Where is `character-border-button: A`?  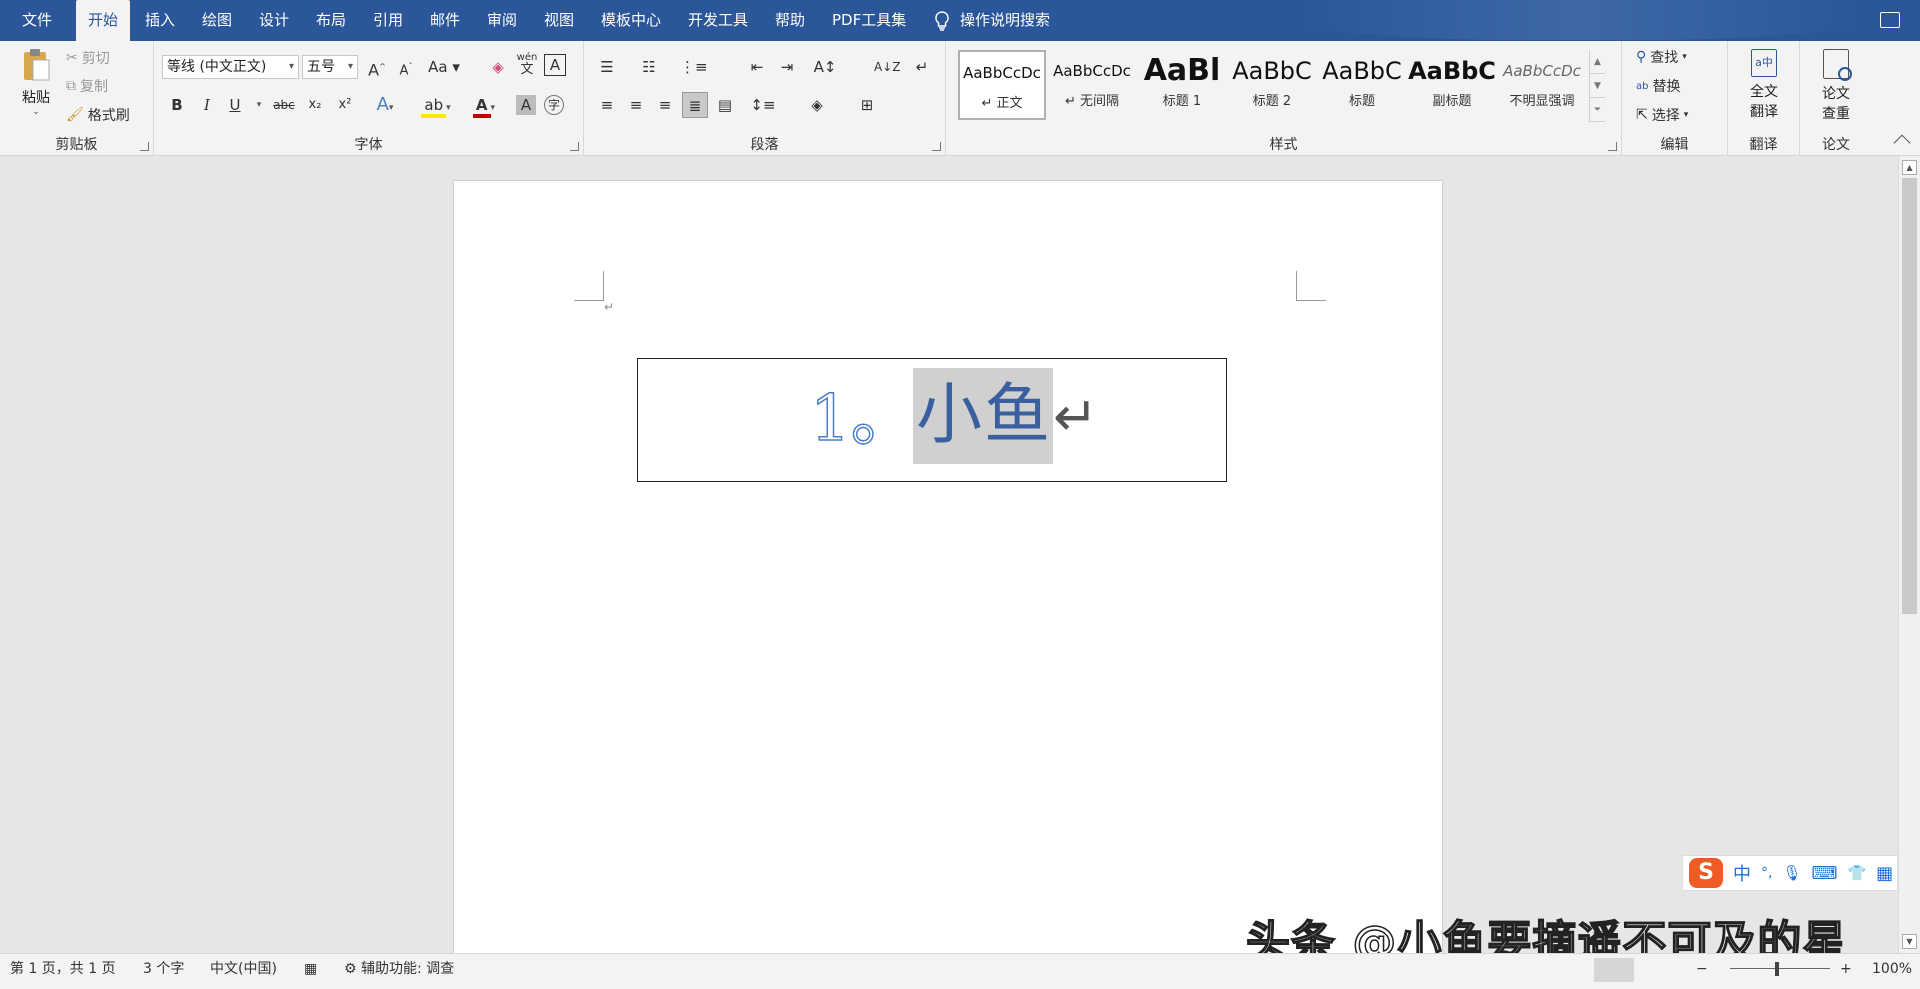 character-border-button: A is located at coordinates (555, 65).